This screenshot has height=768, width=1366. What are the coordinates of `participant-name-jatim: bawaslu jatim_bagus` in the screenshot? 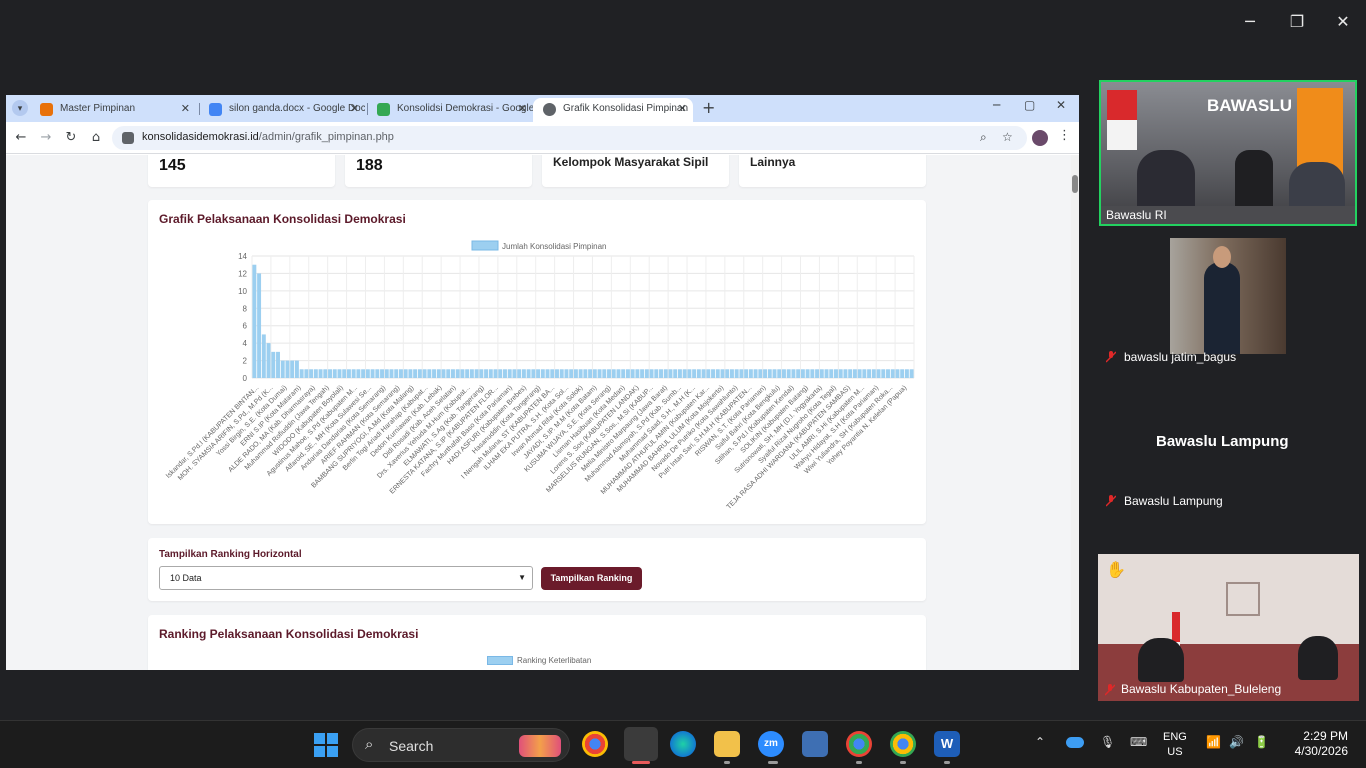 It's located at (1180, 357).